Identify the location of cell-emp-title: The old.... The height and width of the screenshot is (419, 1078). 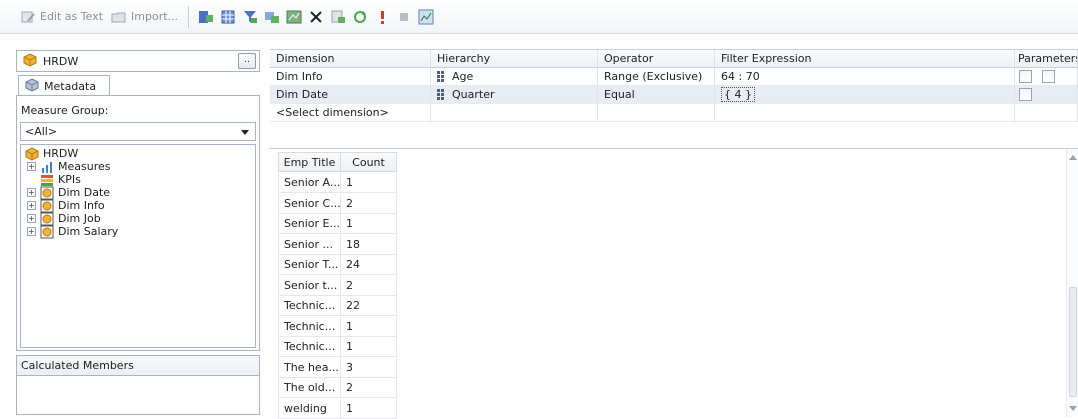
(309, 388).